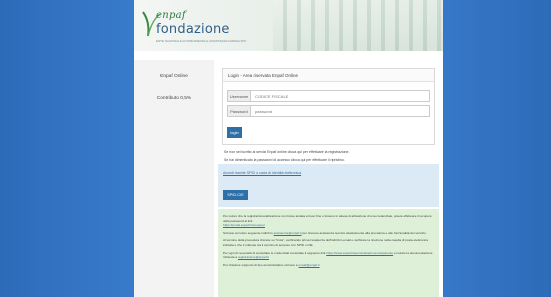 Image resolution: width=551 pixels, height=297 pixels. What do you see at coordinates (244, 225) in the screenshot?
I see `notice-link-recovery: https://portal.enpaf.it/recupero/` at bounding box center [244, 225].